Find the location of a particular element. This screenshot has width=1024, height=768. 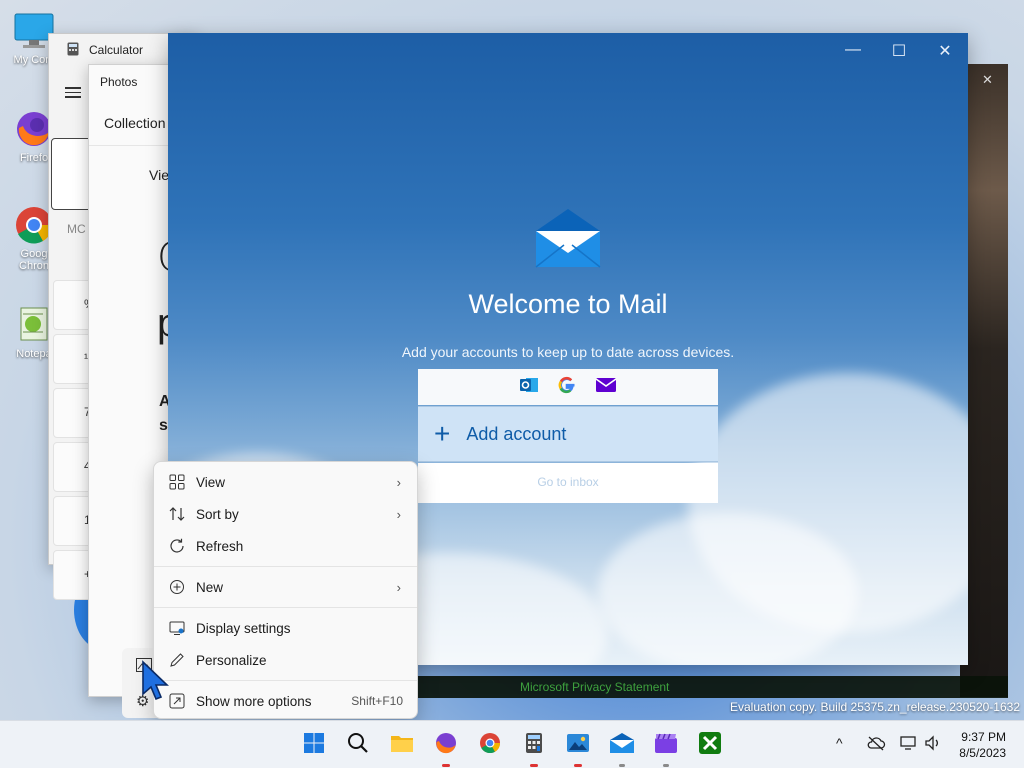

new-plus-icon is located at coordinates (177, 587).